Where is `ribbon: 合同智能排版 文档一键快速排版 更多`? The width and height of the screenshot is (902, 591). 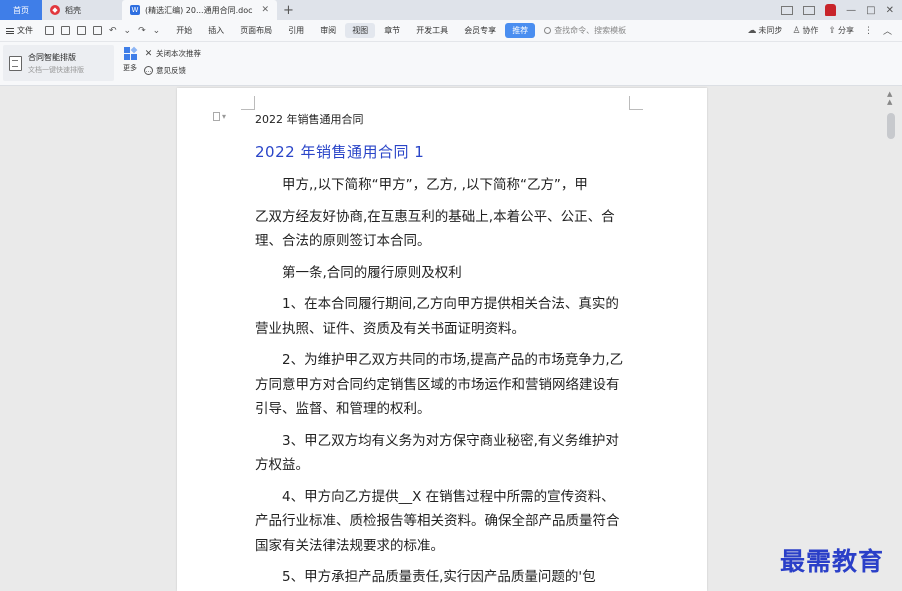
ribbon: 合同智能排版 文档一键快速排版 更多 is located at coordinates (451, 64).